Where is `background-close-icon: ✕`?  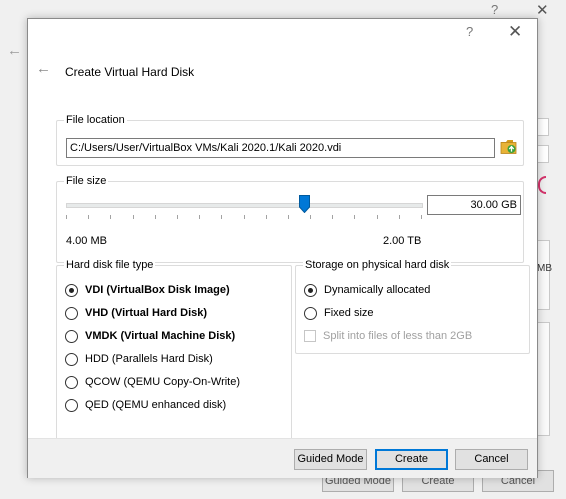 background-close-icon: ✕ is located at coordinates (542, 10).